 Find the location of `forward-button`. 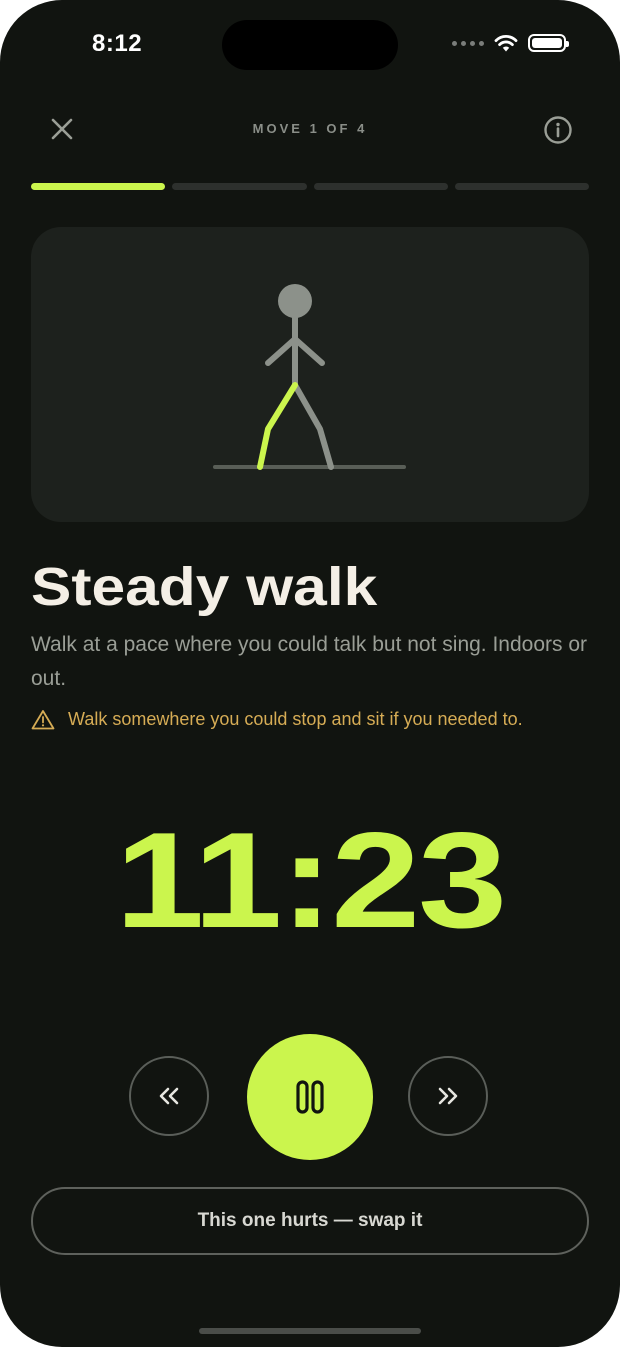

forward-button is located at coordinates (448, 1096).